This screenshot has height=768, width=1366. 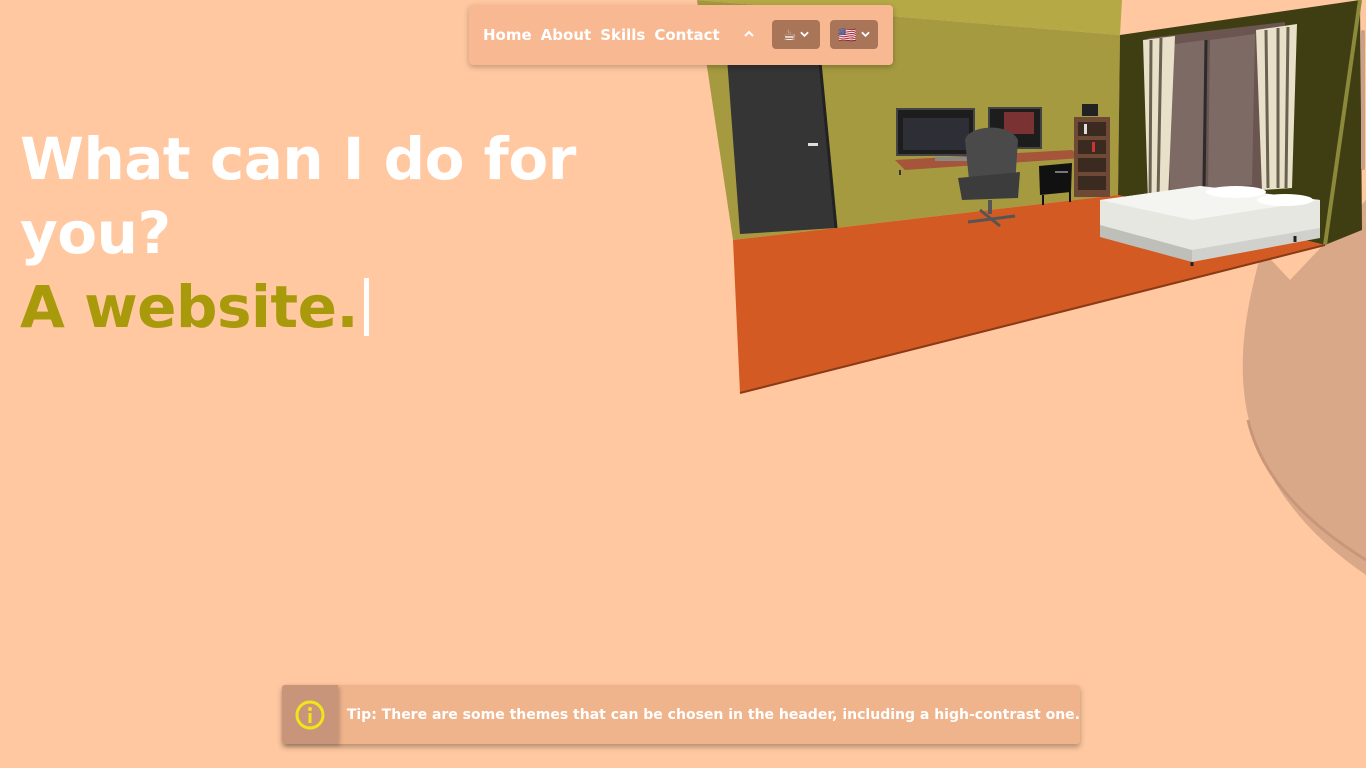 What do you see at coordinates (507, 35) in the screenshot?
I see `nav-home-link: Home` at bounding box center [507, 35].